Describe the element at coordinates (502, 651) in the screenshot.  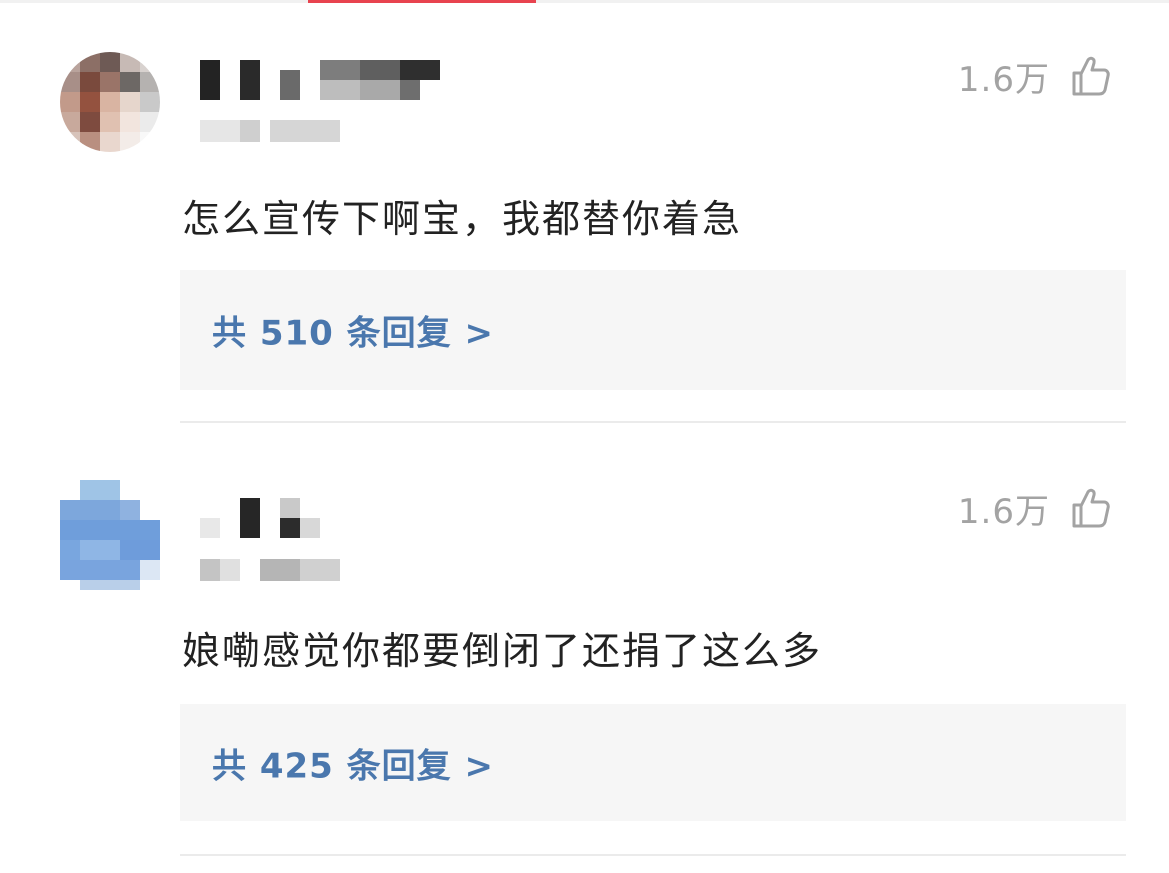
I see `comment-text: 娘嘞感觉你都要倒闭了还捐了这么多` at that location.